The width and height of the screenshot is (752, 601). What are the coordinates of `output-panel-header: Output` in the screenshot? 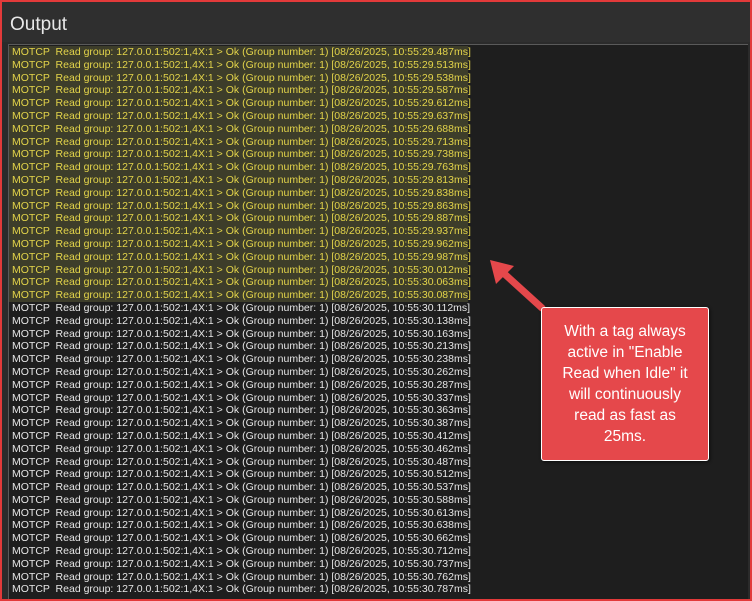 It's located at (376, 22).